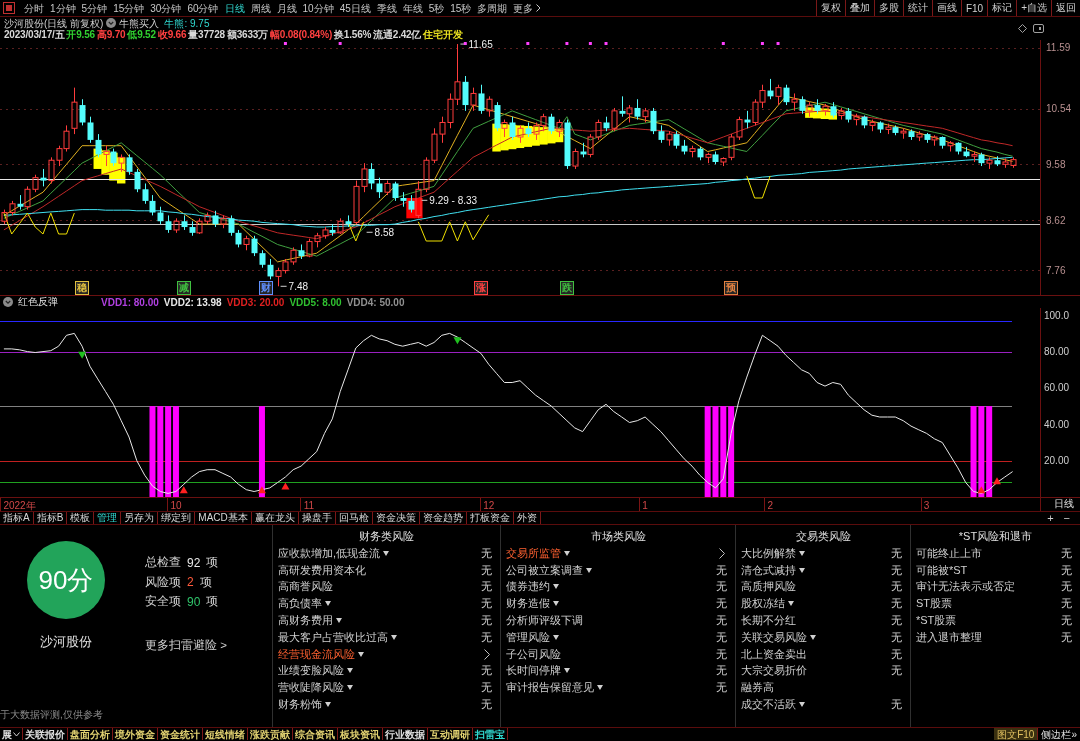 This screenshot has height=741, width=1080. What do you see at coordinates (298, 286) in the screenshot?
I see `annotation: 7.48` at bounding box center [298, 286].